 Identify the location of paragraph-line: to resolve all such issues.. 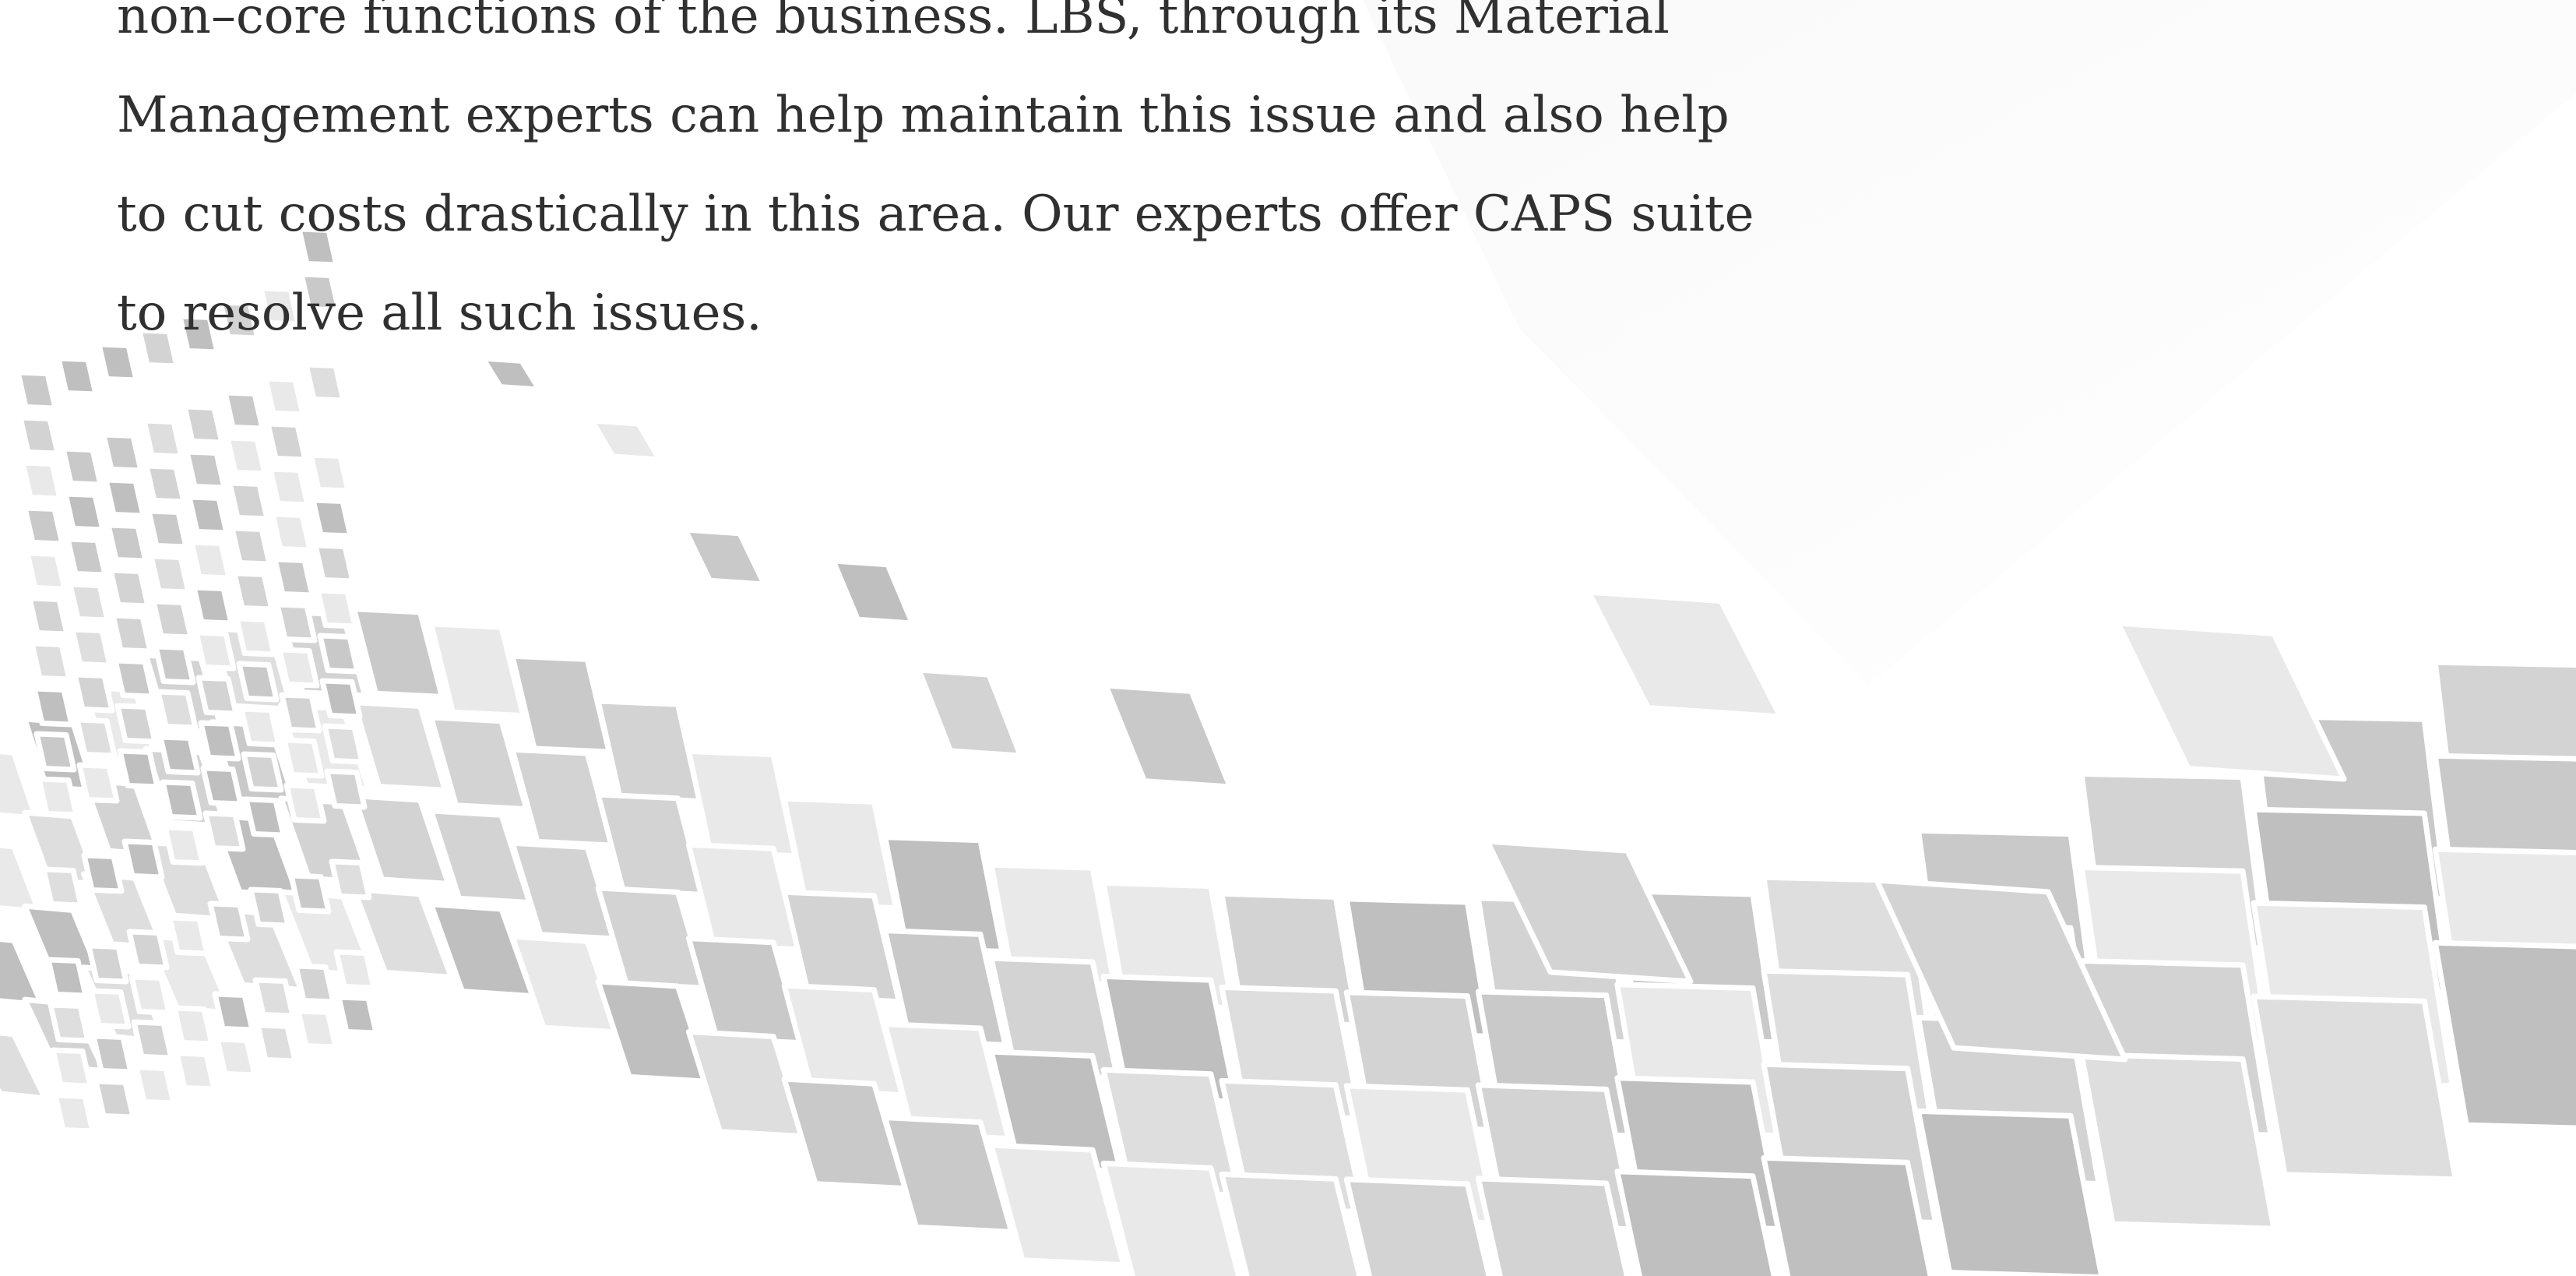
(439, 313).